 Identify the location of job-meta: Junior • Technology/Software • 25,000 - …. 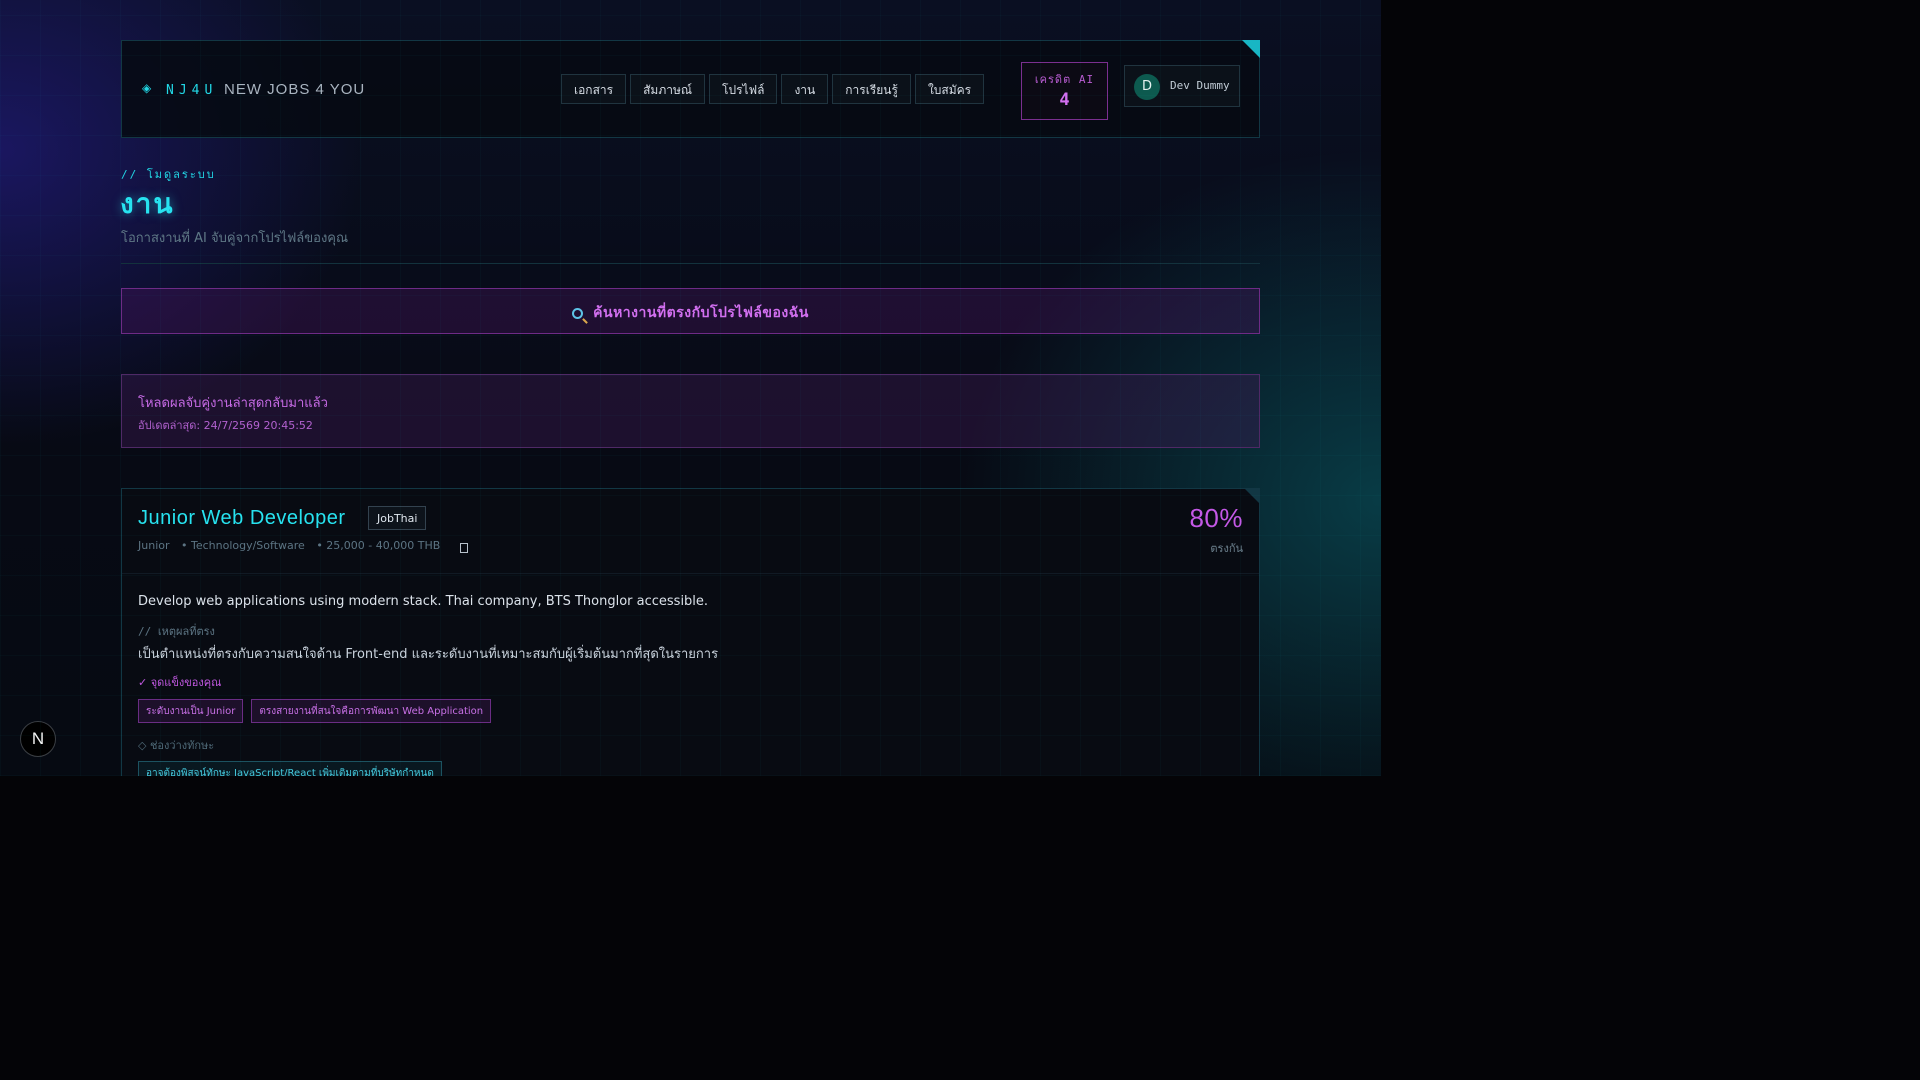
(293, 545).